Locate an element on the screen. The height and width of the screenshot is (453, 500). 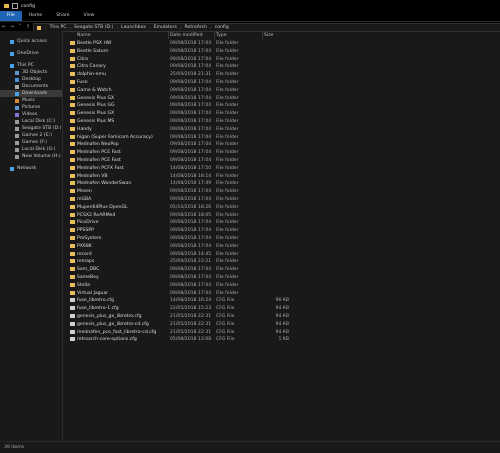
folder-row: mGBA 09/08/2018 17:04 File folder is located at coordinates (281, 199).